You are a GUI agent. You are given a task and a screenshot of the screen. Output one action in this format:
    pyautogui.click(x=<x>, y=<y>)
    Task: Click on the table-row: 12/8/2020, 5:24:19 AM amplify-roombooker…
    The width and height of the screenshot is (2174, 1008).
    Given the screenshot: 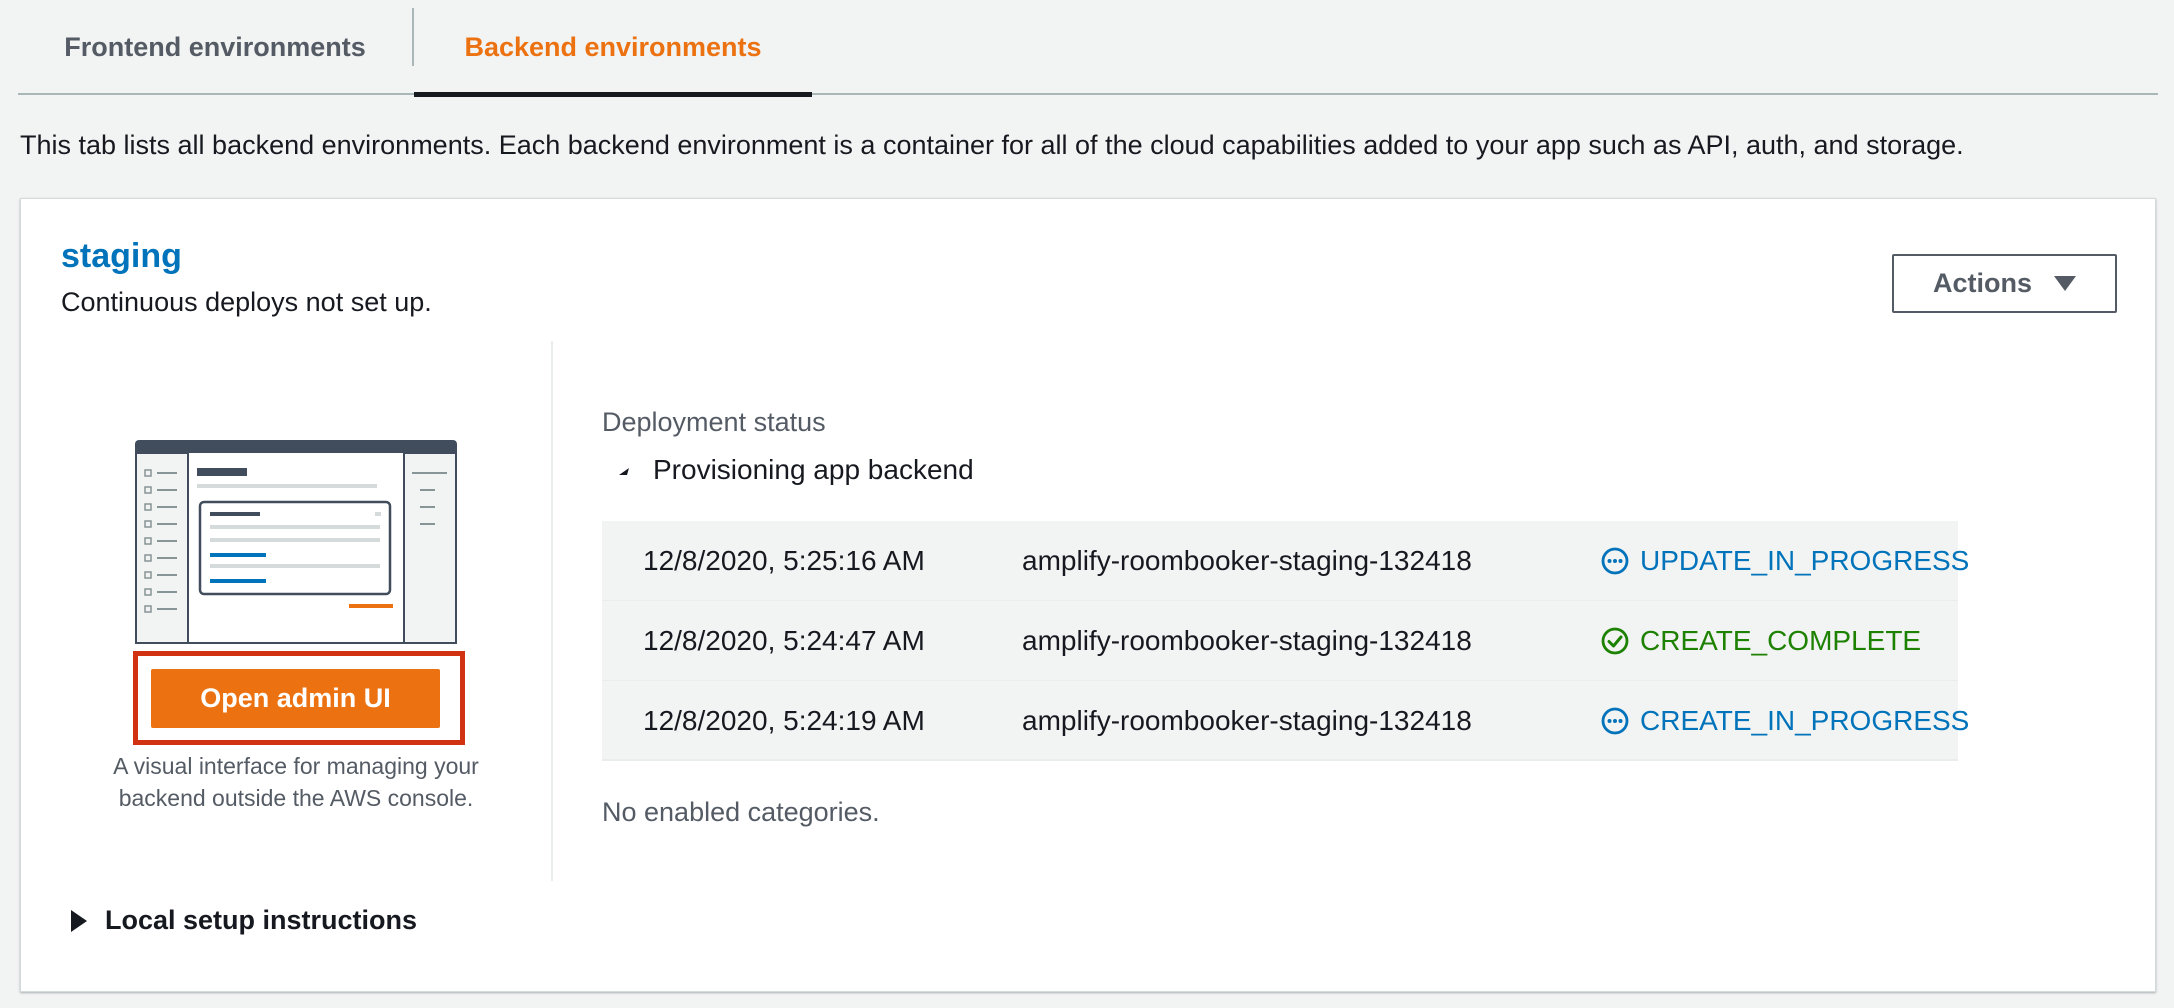 What is the action you would take?
    pyautogui.click(x=1285, y=721)
    